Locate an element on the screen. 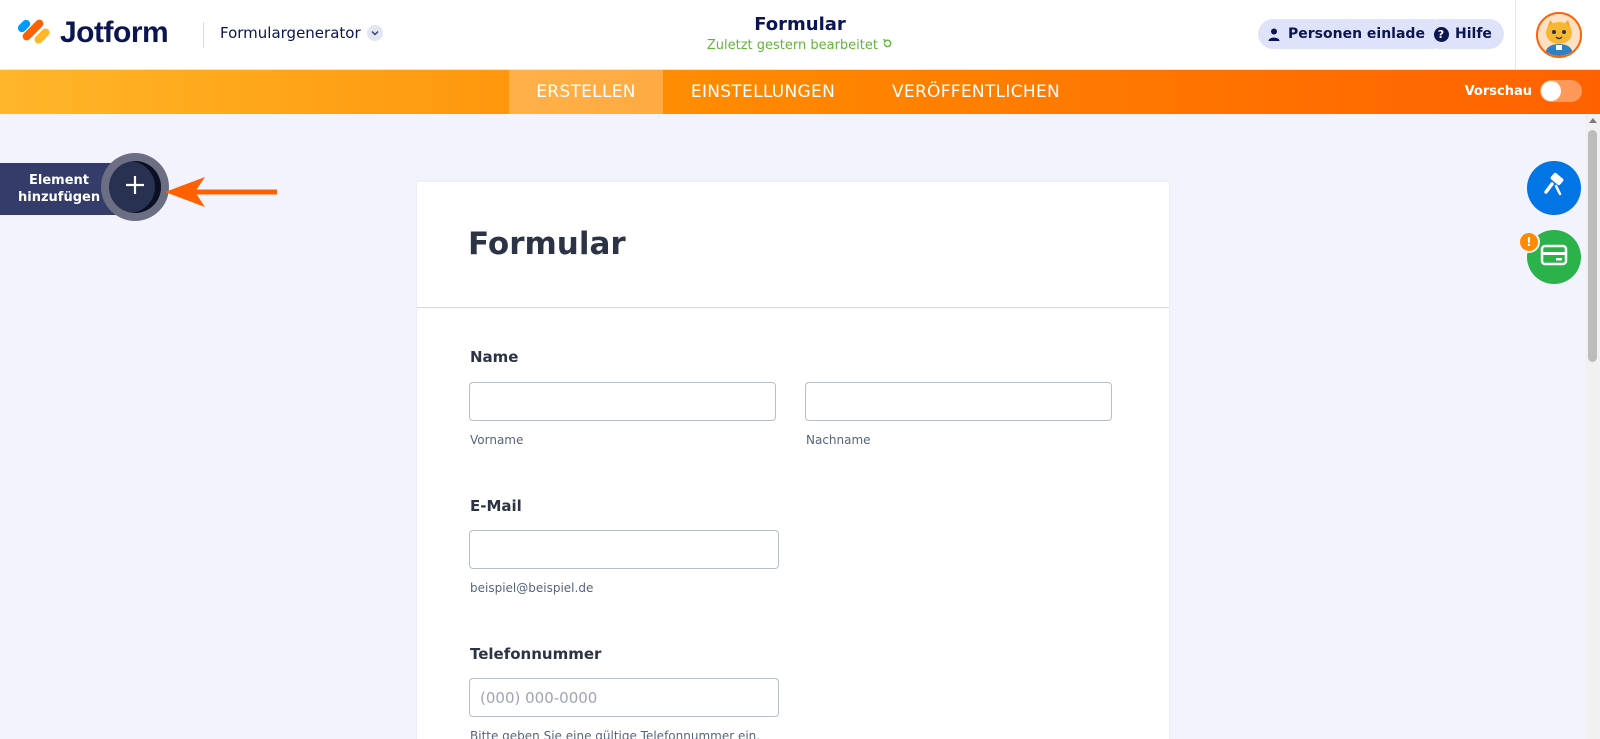  email-sublabel: beispiel@beispiel.de is located at coordinates (532, 588).